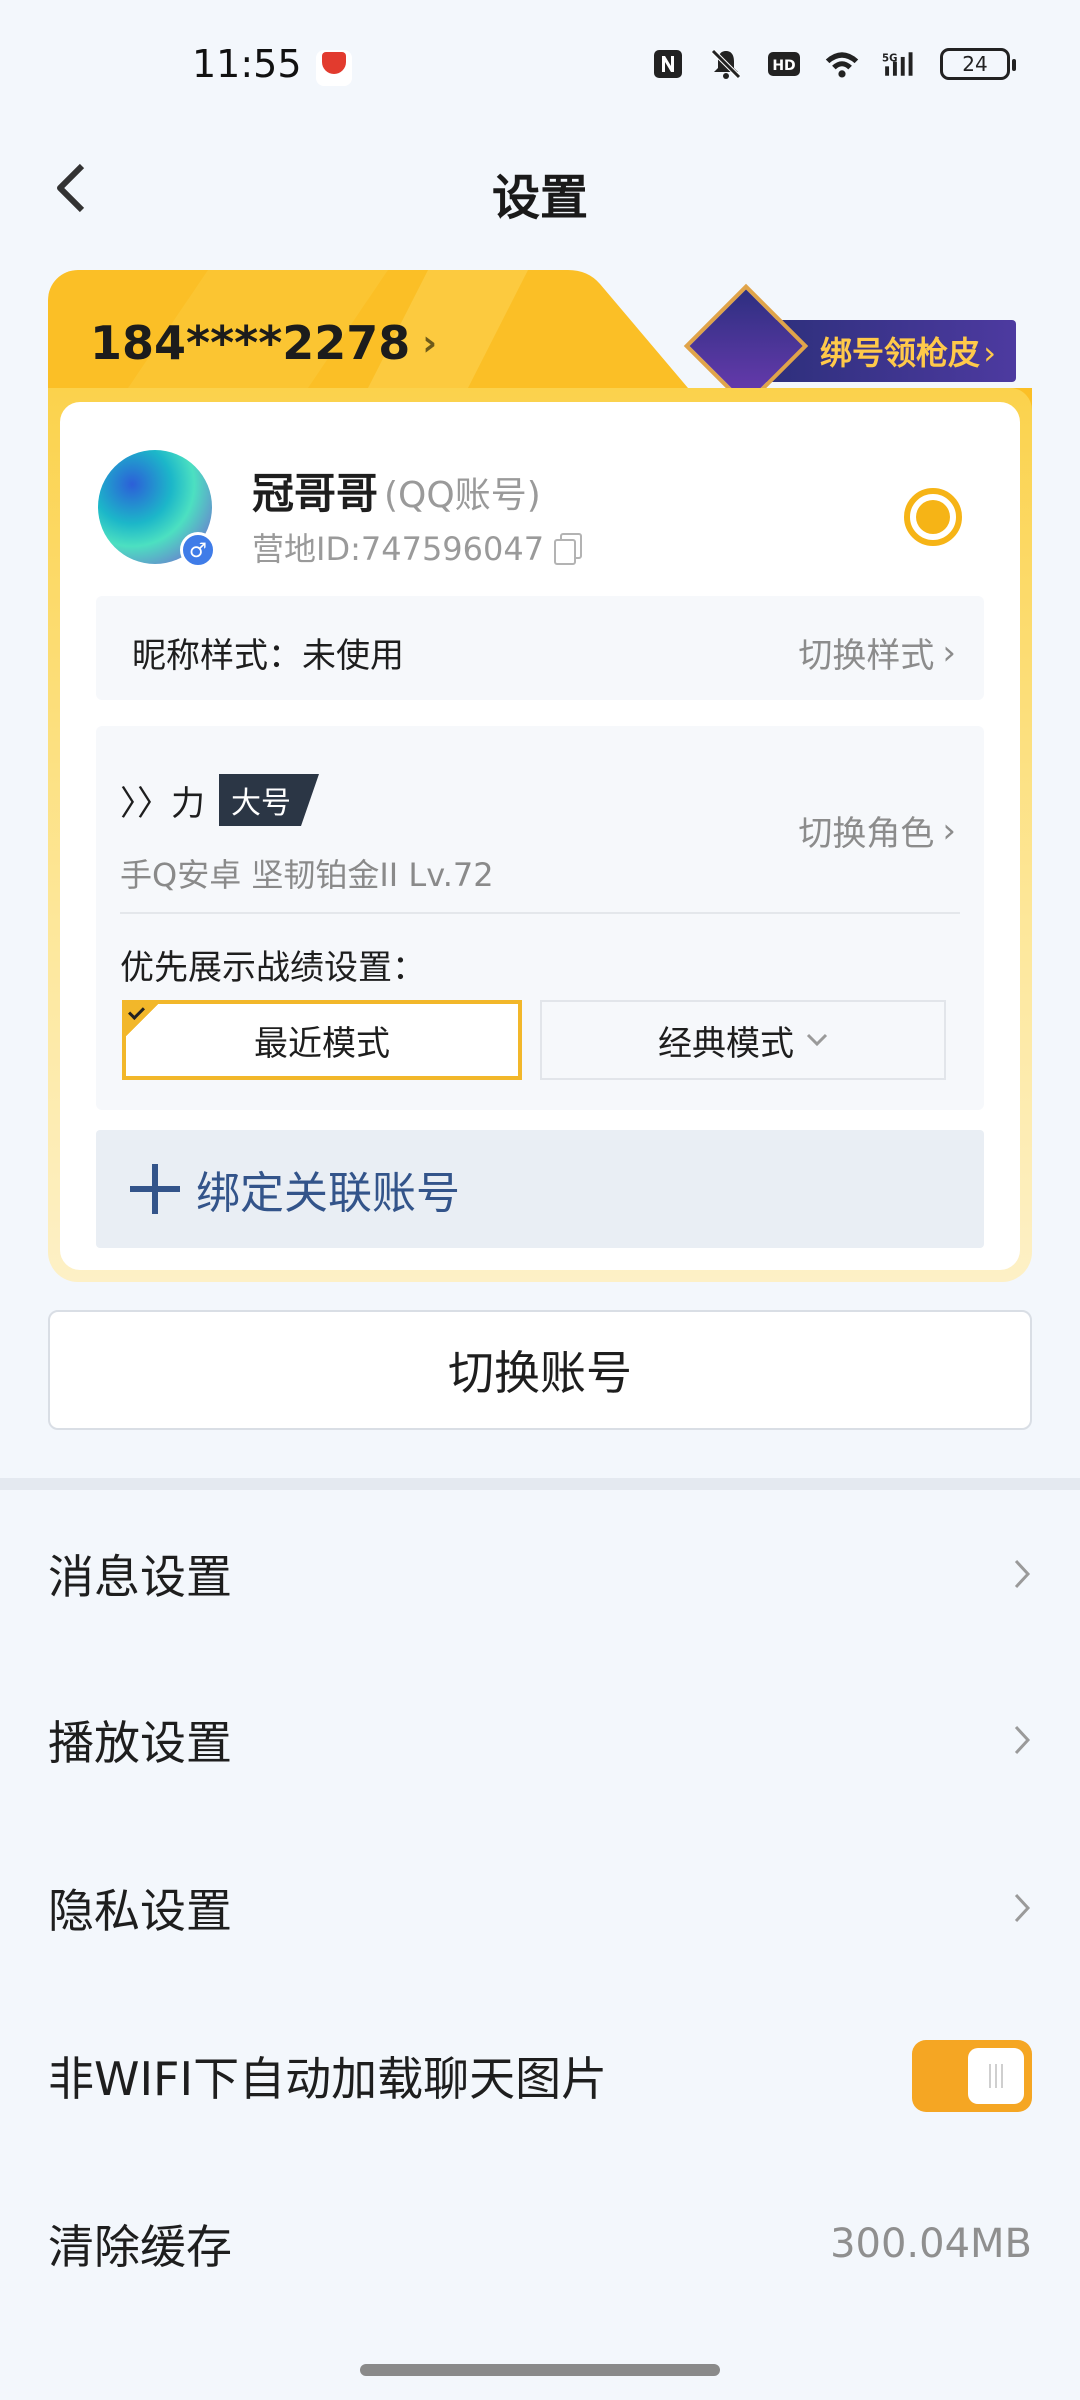 The height and width of the screenshot is (2400, 1080). Describe the element at coordinates (849, 346) in the screenshot. I see `bind-skin-promo-button: 绑号领枪皮 ›` at that location.